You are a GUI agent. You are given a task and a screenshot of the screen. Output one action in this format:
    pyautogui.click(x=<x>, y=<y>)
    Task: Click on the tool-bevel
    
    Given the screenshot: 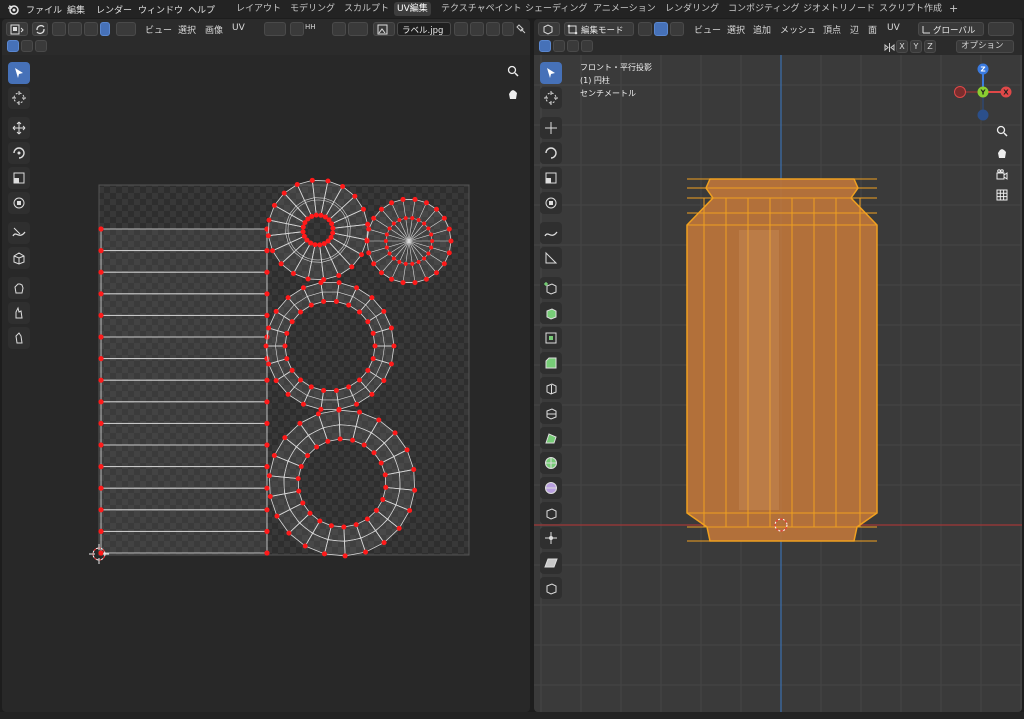 What is the action you would take?
    pyautogui.click(x=551, y=363)
    